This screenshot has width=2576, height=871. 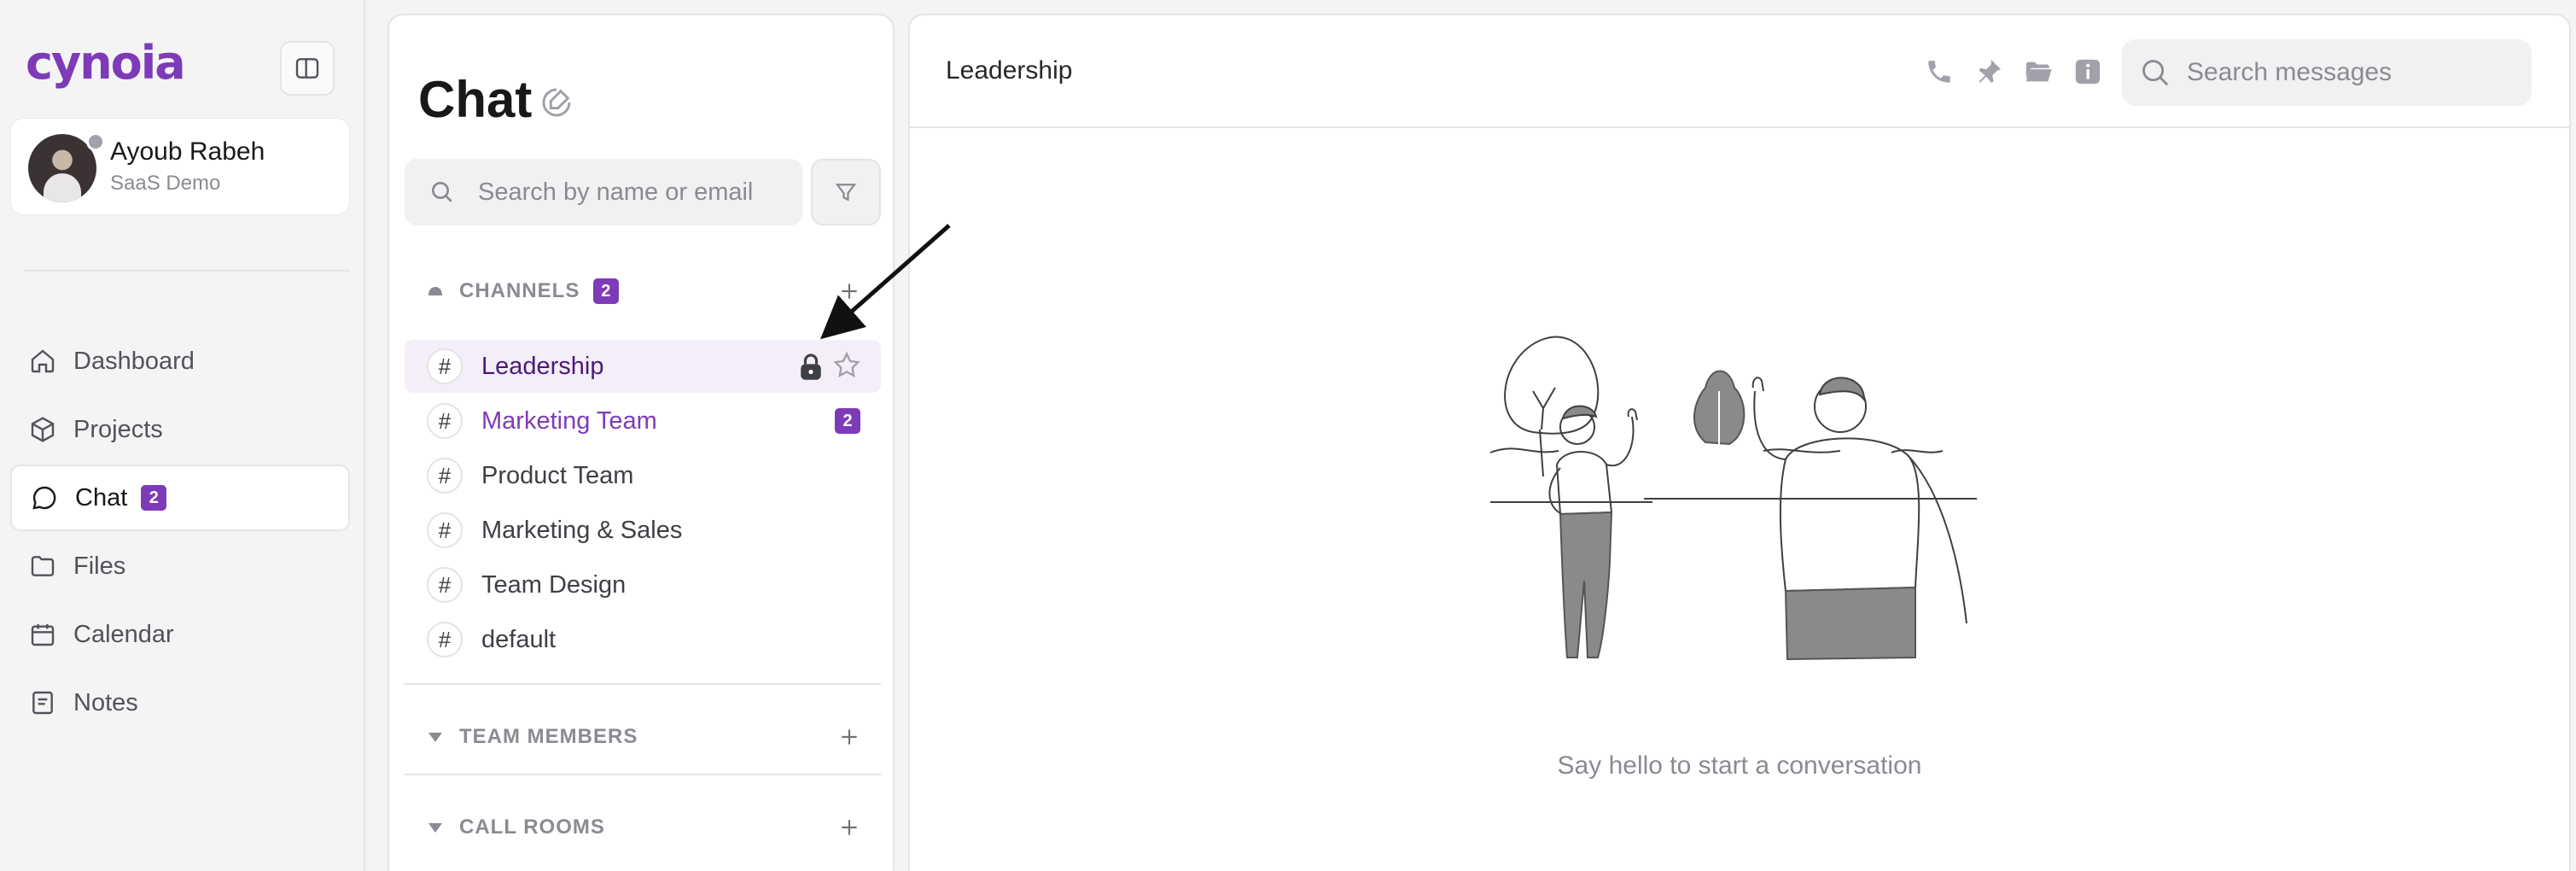 What do you see at coordinates (44, 497) in the screenshot?
I see `chat-icon` at bounding box center [44, 497].